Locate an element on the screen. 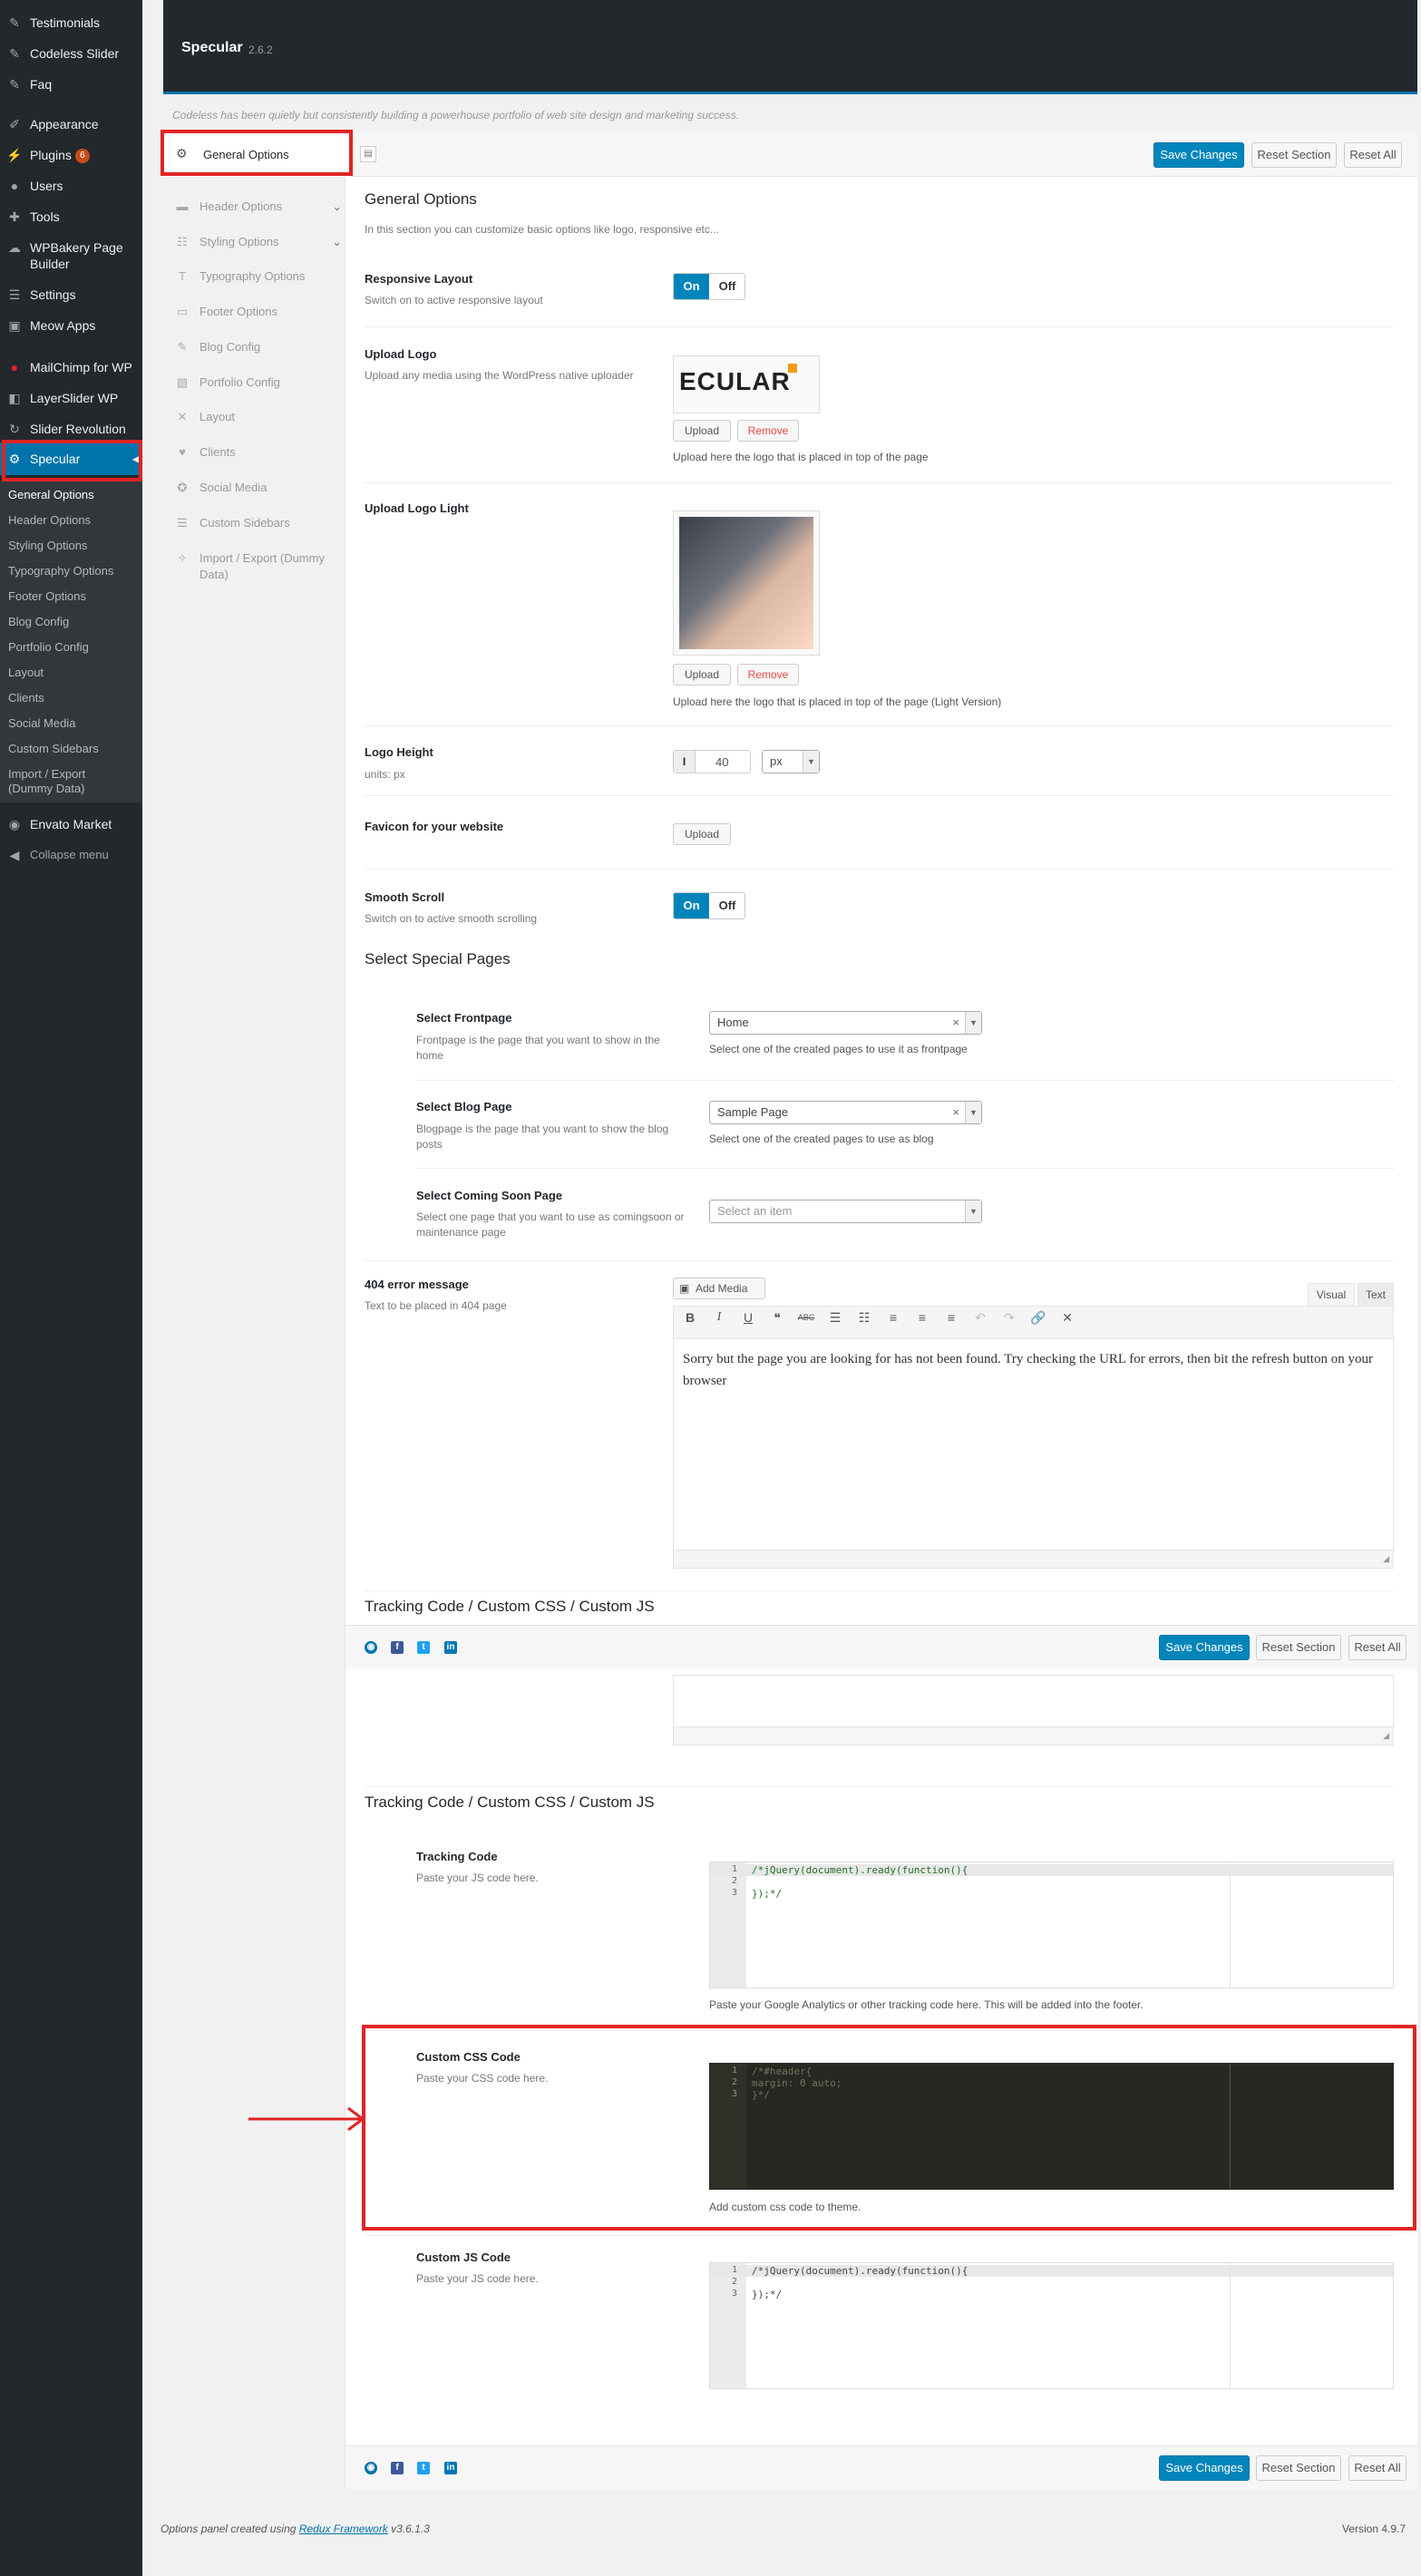 This screenshot has height=2576, width=1421. nav-social-media: ✪ Social Media is located at coordinates (221, 488).